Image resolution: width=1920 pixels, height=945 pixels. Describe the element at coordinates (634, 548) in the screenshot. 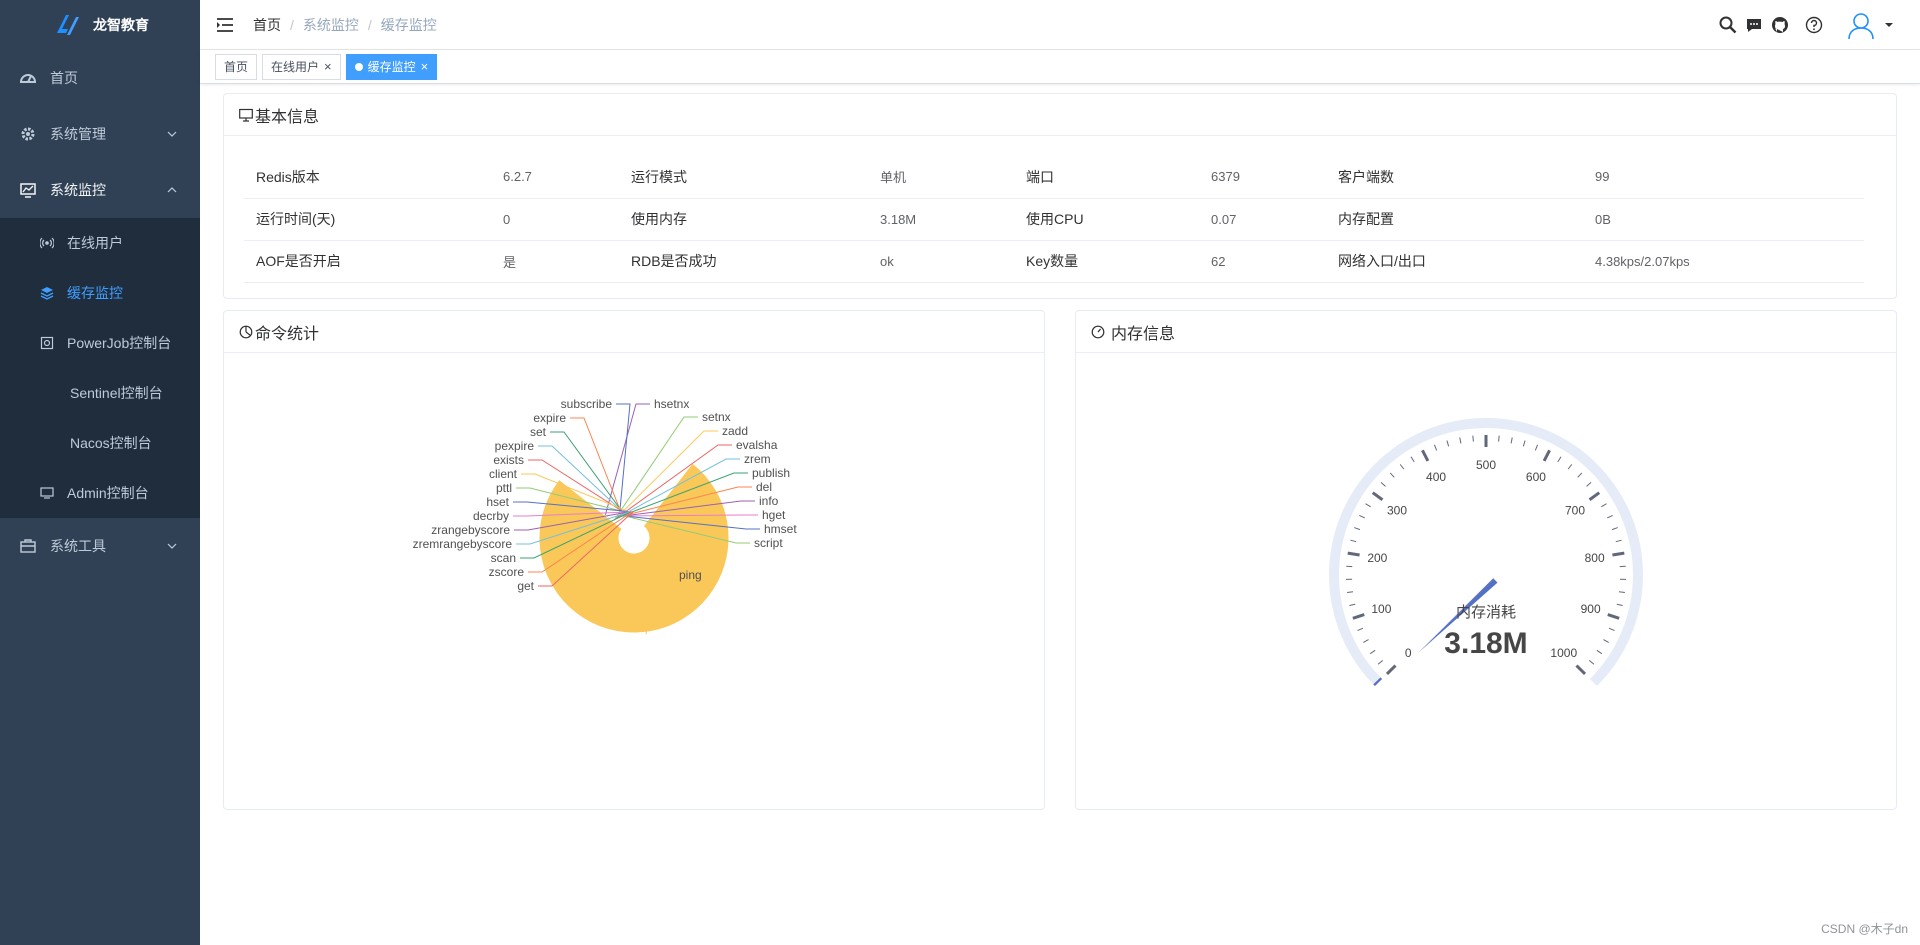

I see `pie-slice-ping` at that location.